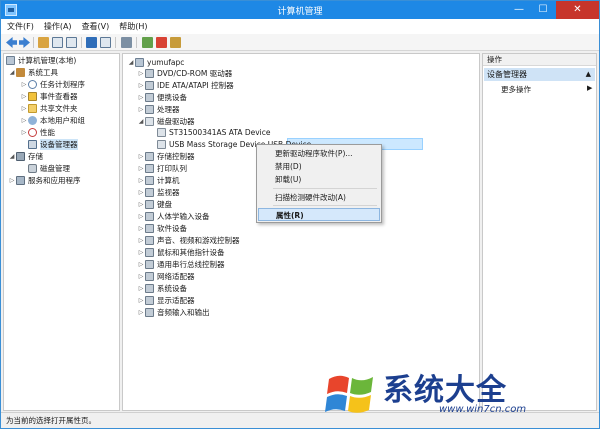  Describe the element at coordinates (71, 42) in the screenshot. I see `properties-pane-icon` at that location.